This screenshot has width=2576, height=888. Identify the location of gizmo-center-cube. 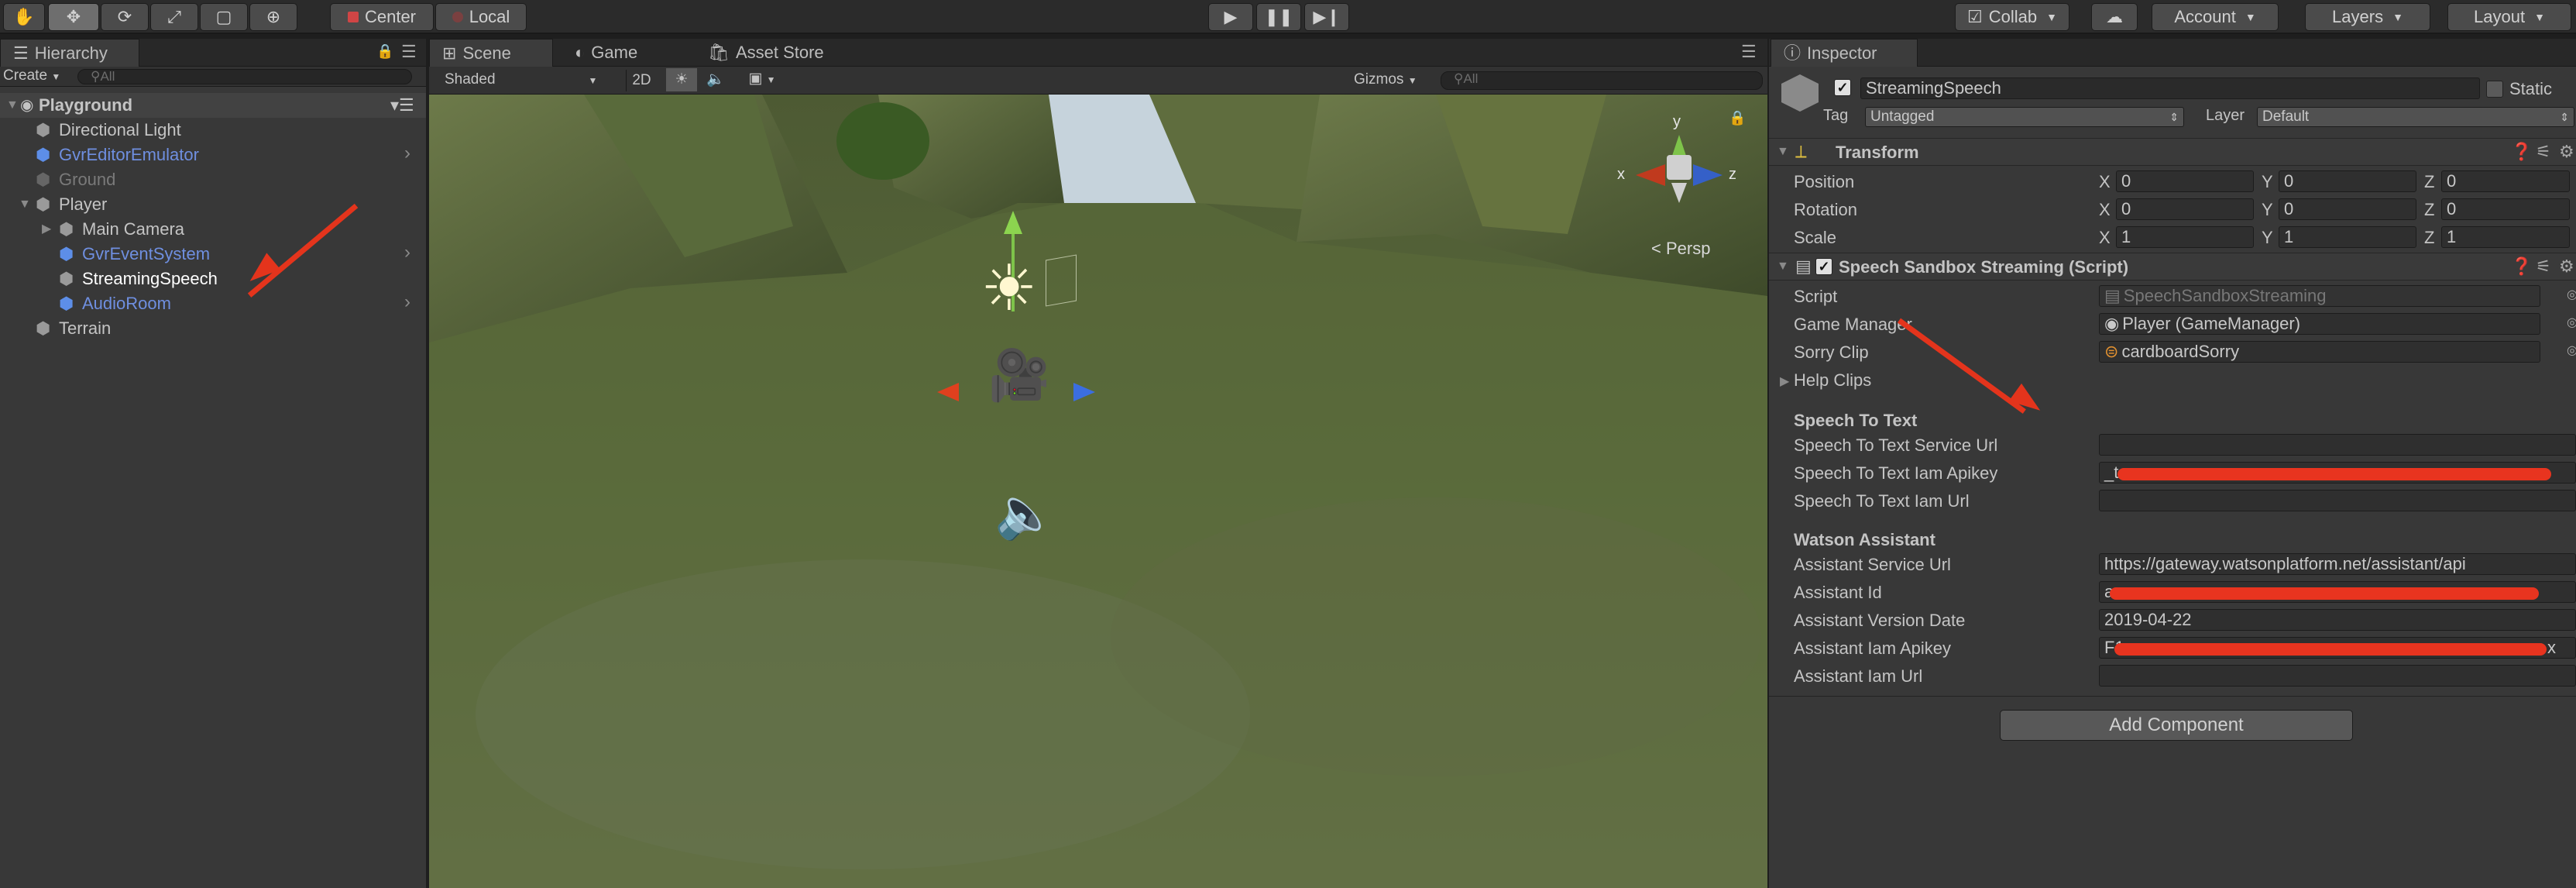
(1679, 167).